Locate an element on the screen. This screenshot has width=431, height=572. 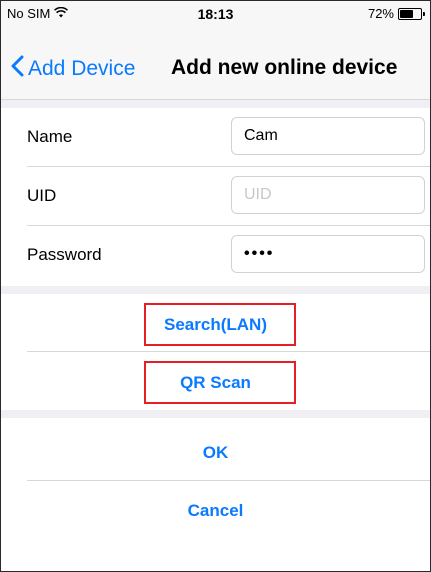
uid-row: UID is located at coordinates (215, 196).